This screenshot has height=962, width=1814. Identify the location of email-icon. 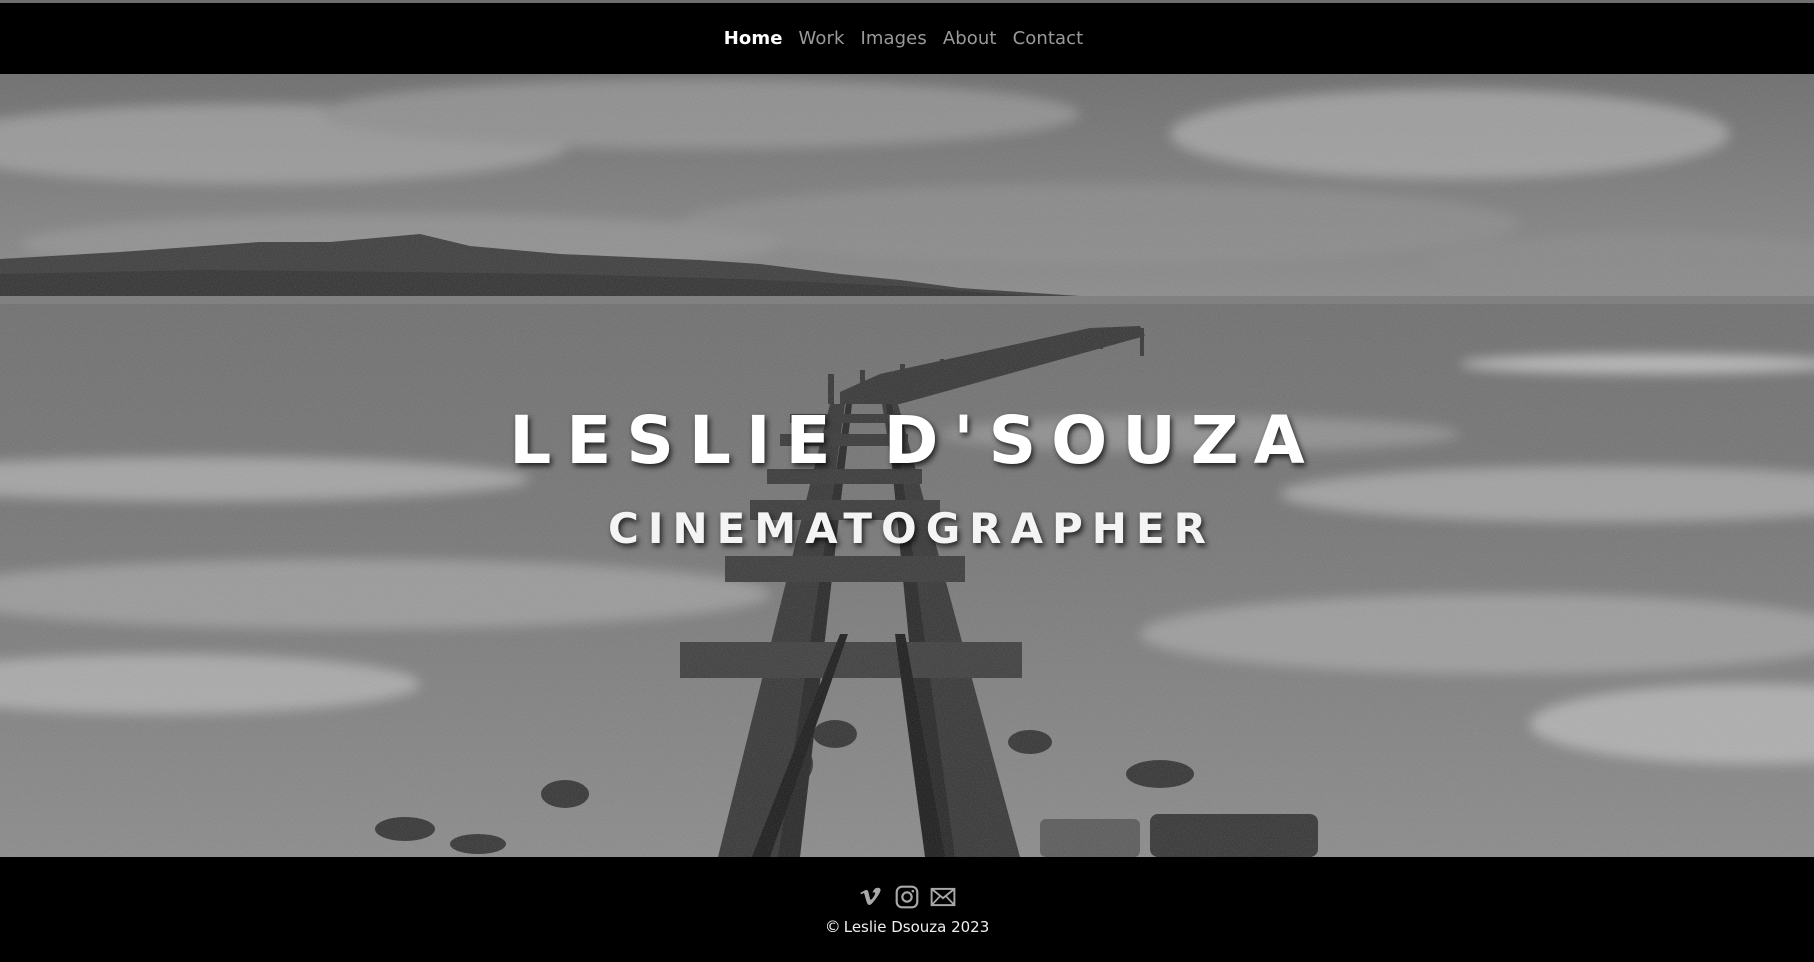
(943, 897).